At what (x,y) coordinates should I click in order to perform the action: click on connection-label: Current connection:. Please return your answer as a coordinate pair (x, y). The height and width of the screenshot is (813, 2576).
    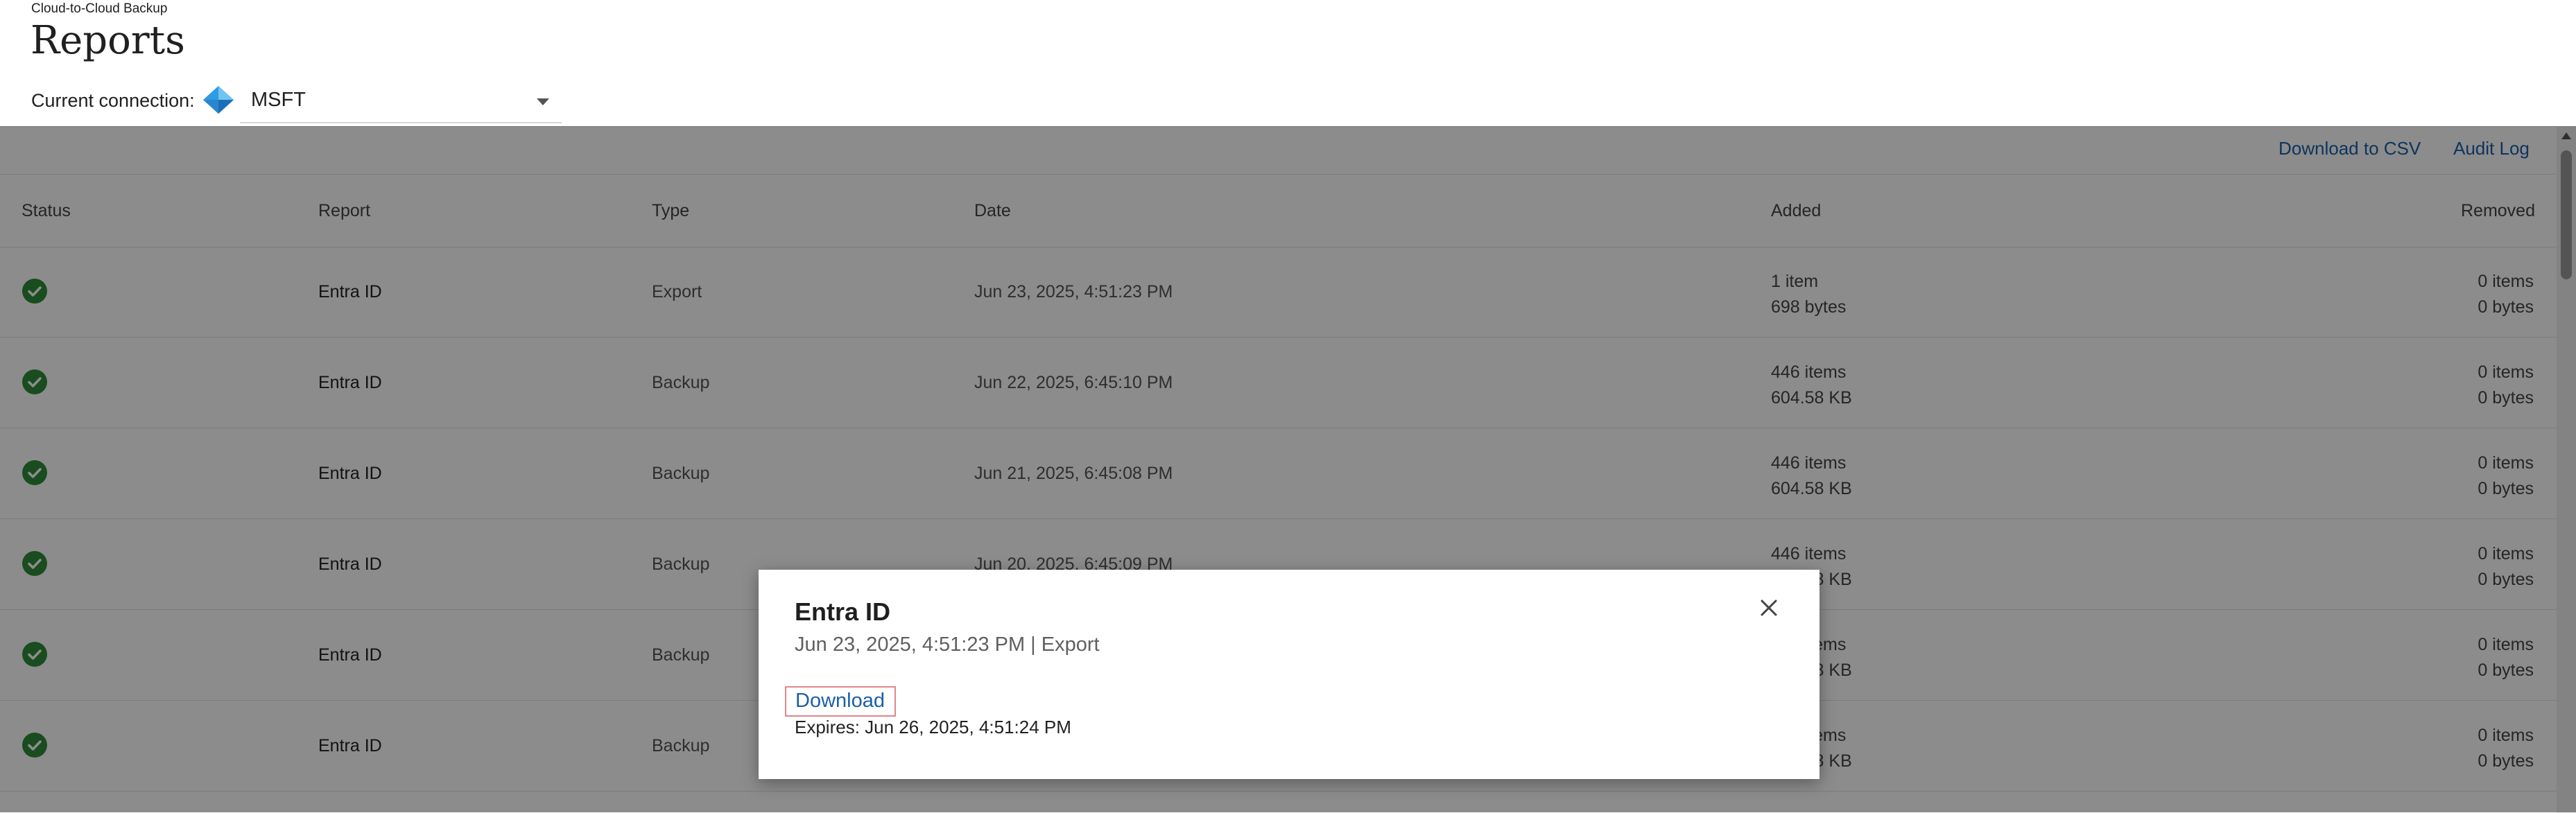
    Looking at the image, I should click on (113, 100).